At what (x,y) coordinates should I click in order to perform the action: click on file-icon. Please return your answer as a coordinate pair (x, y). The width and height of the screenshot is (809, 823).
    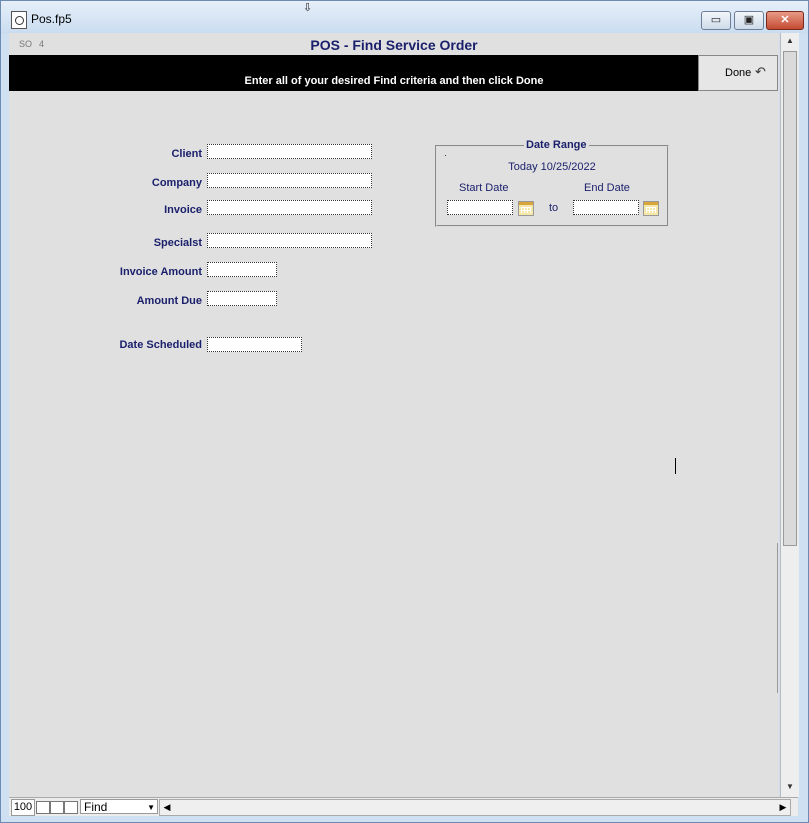
    Looking at the image, I should click on (19, 20).